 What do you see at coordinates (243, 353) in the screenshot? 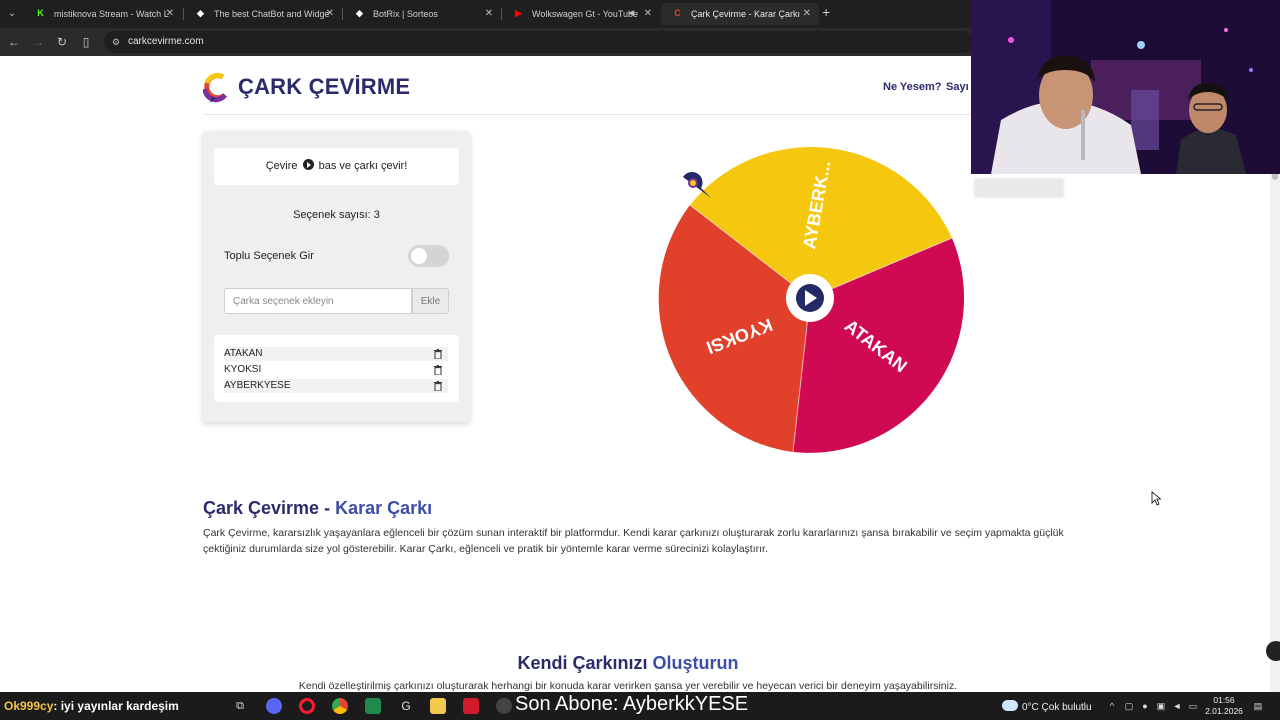
I see `option-label: ATAKAN` at bounding box center [243, 353].